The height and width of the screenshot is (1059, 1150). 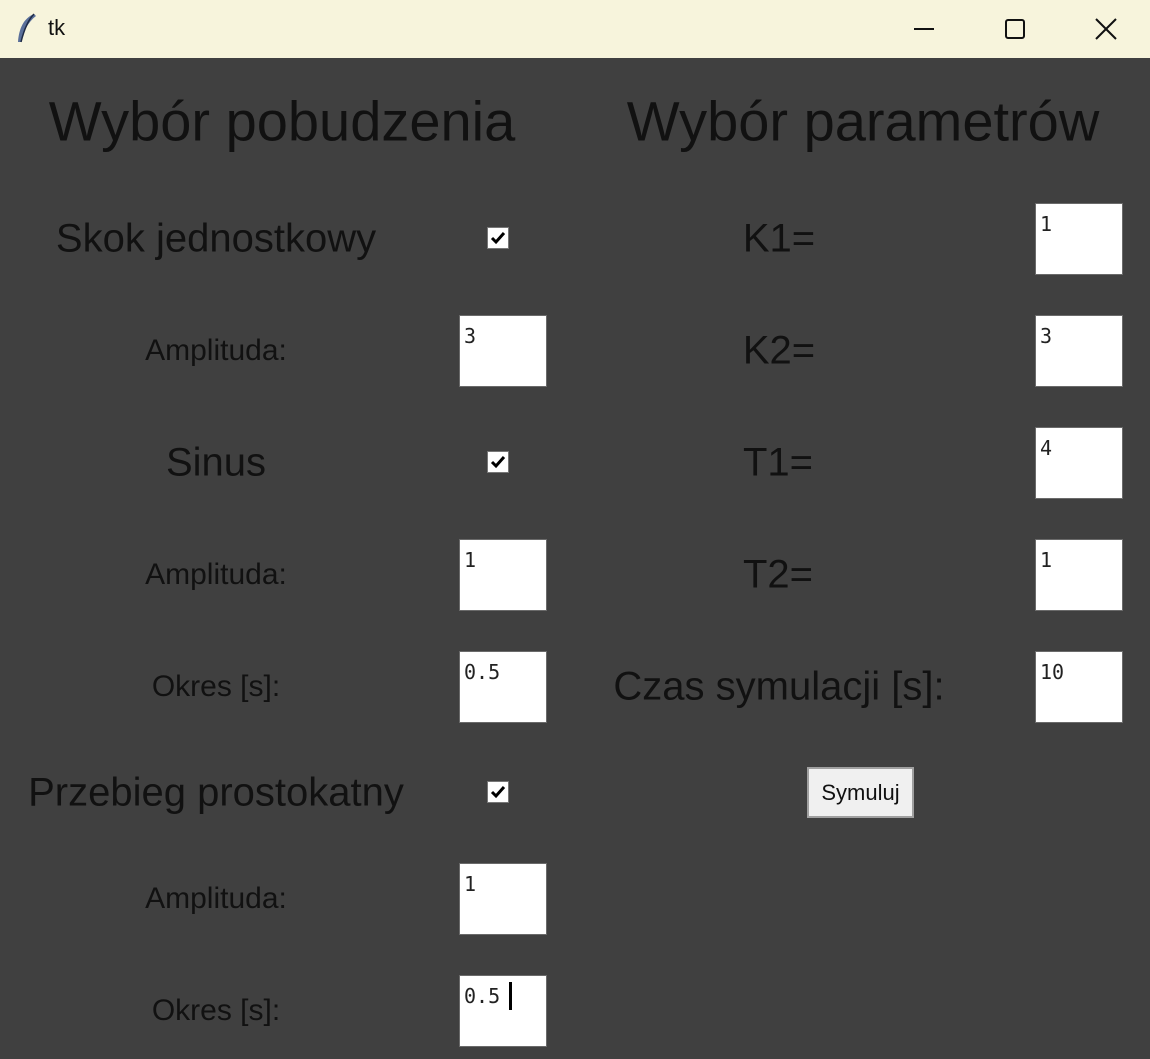 What do you see at coordinates (1079, 351) in the screenshot?
I see `k2-input: 3` at bounding box center [1079, 351].